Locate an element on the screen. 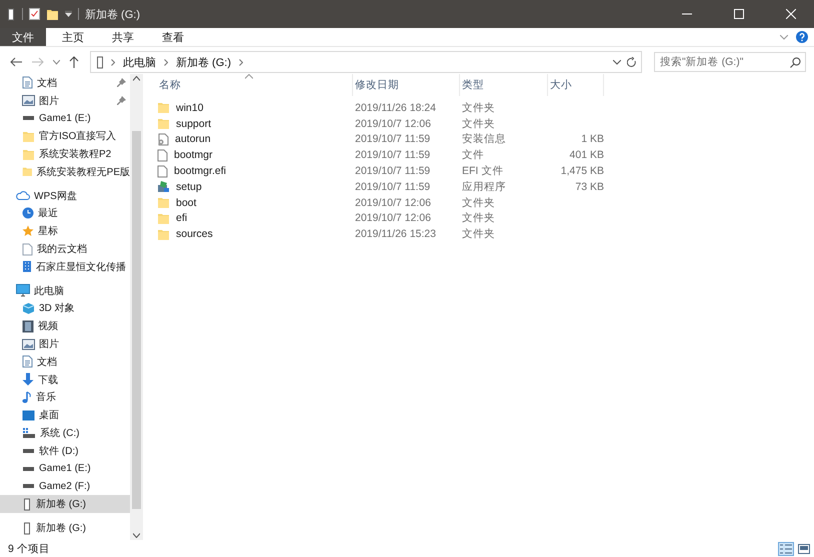 The height and width of the screenshot is (557, 814). sidebar-item: 最近 is located at coordinates (65, 213).